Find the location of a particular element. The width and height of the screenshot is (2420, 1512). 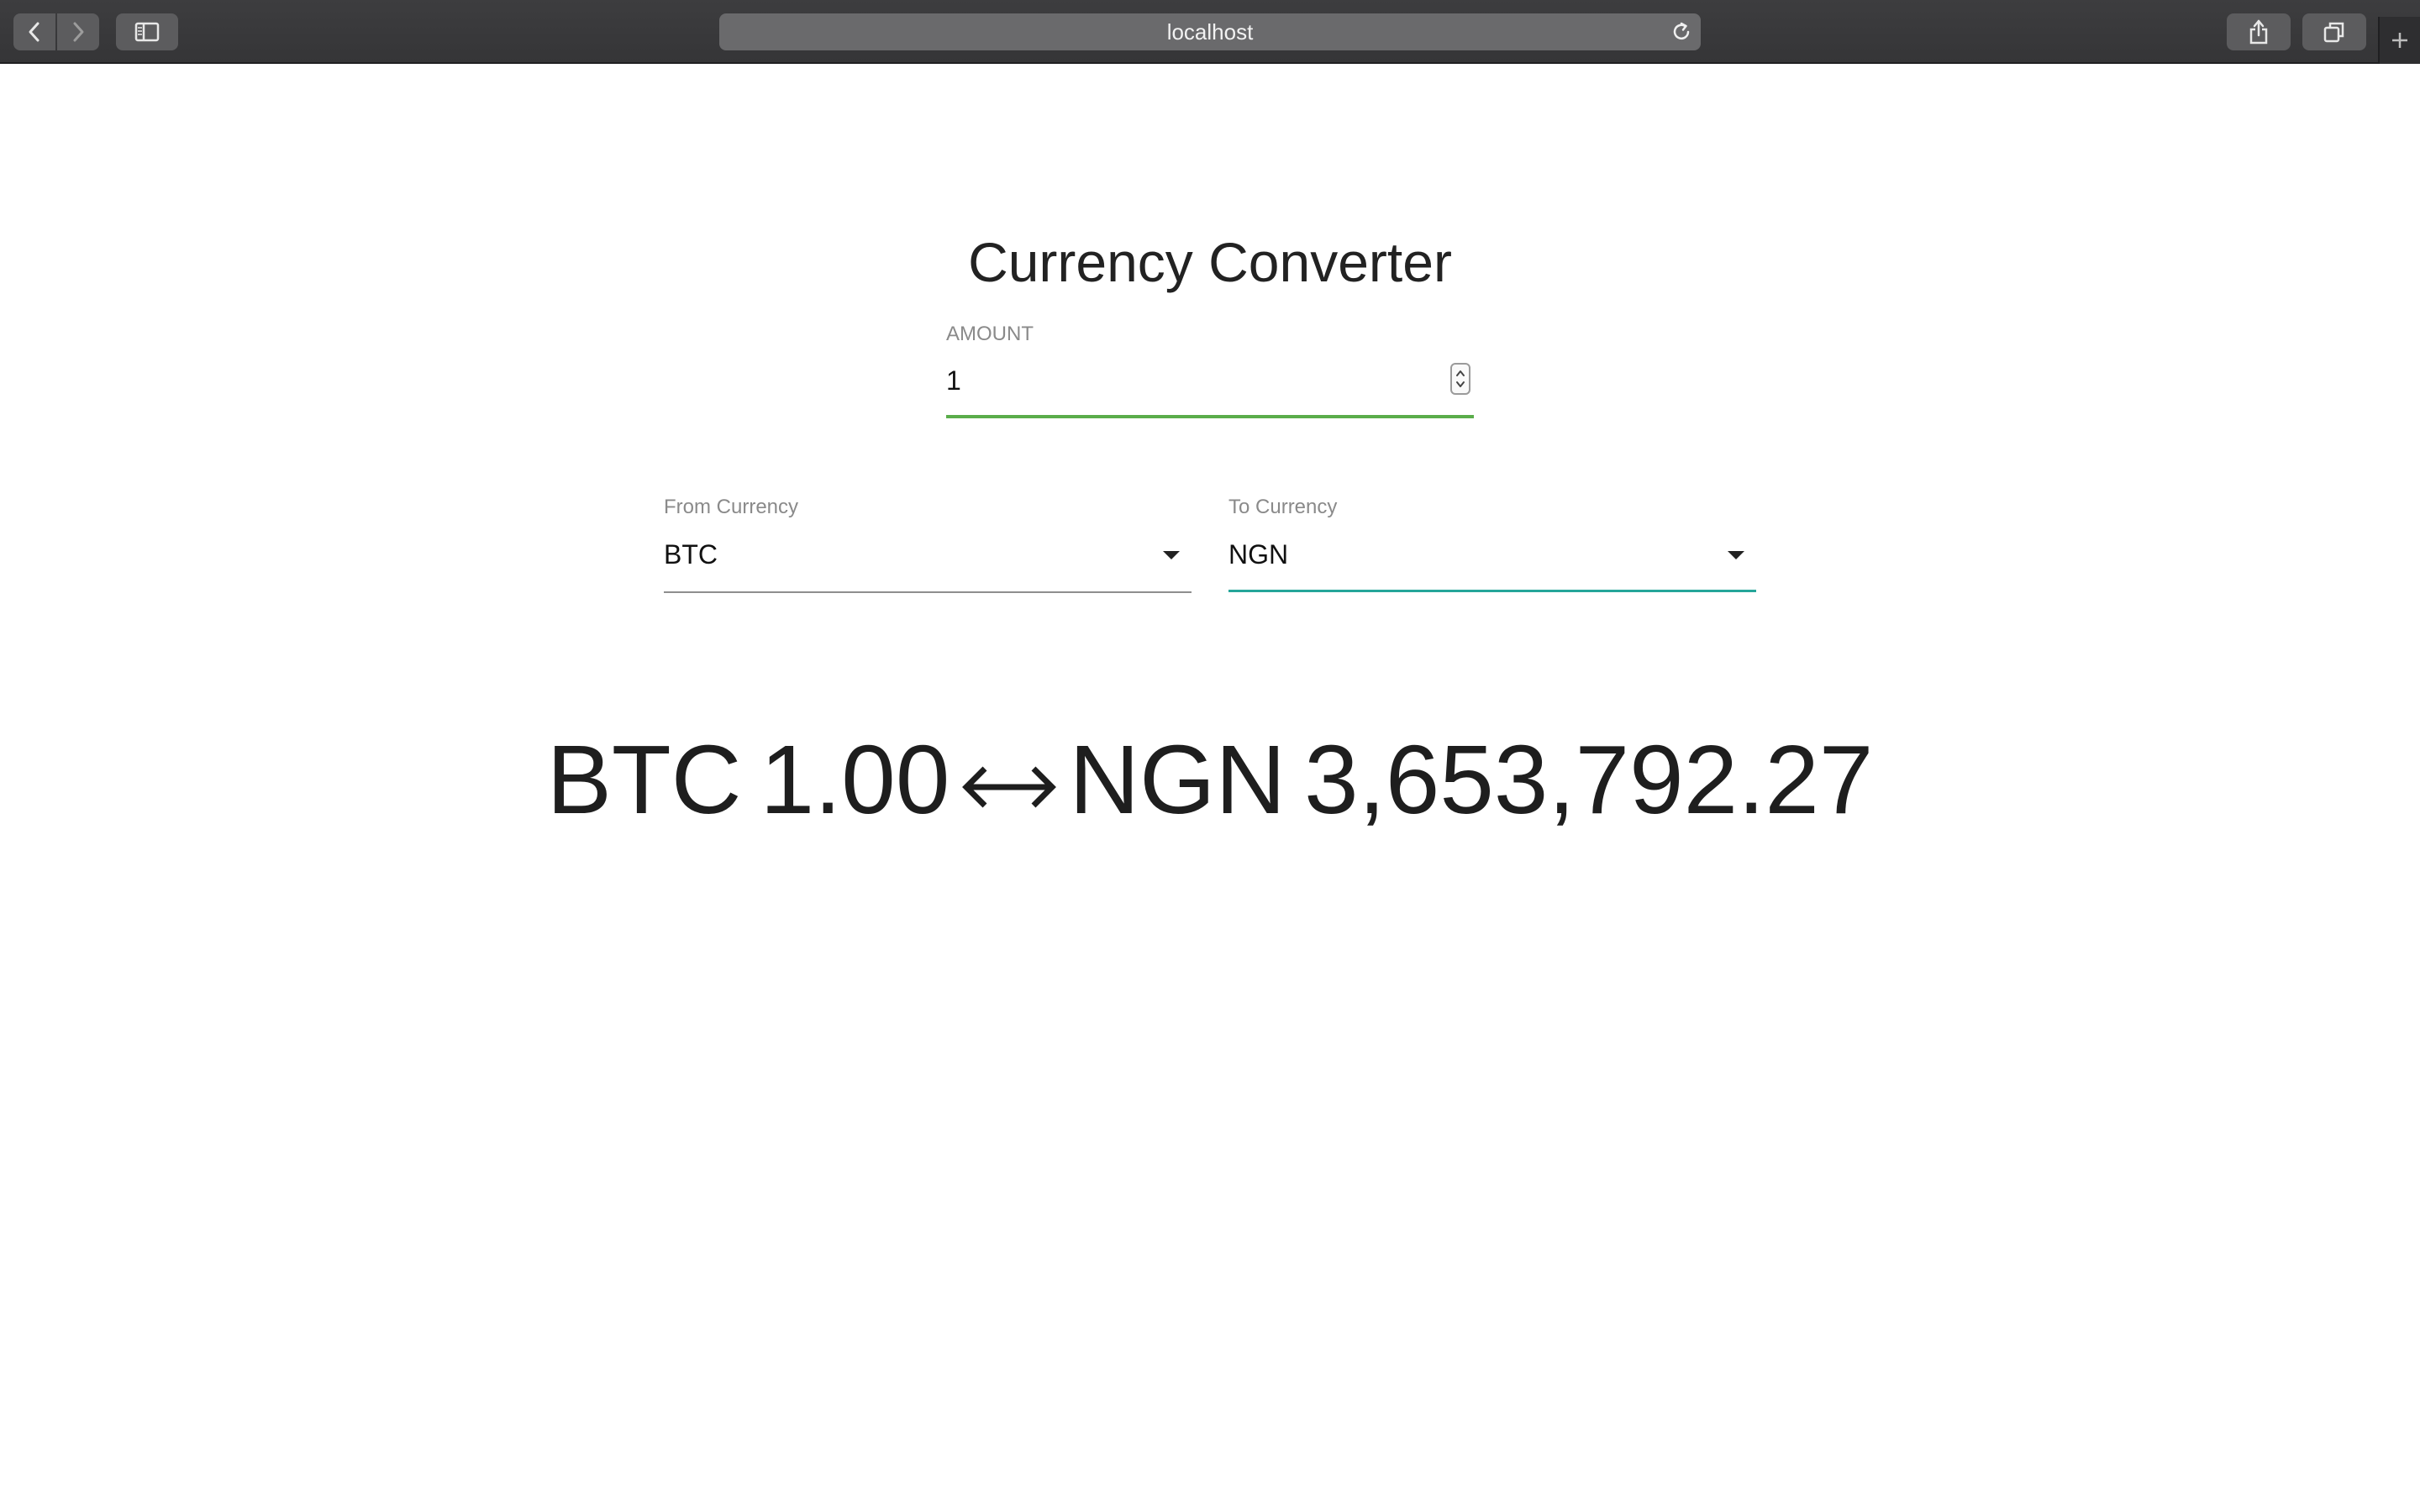

chevron-right-icon is located at coordinates (78, 32).